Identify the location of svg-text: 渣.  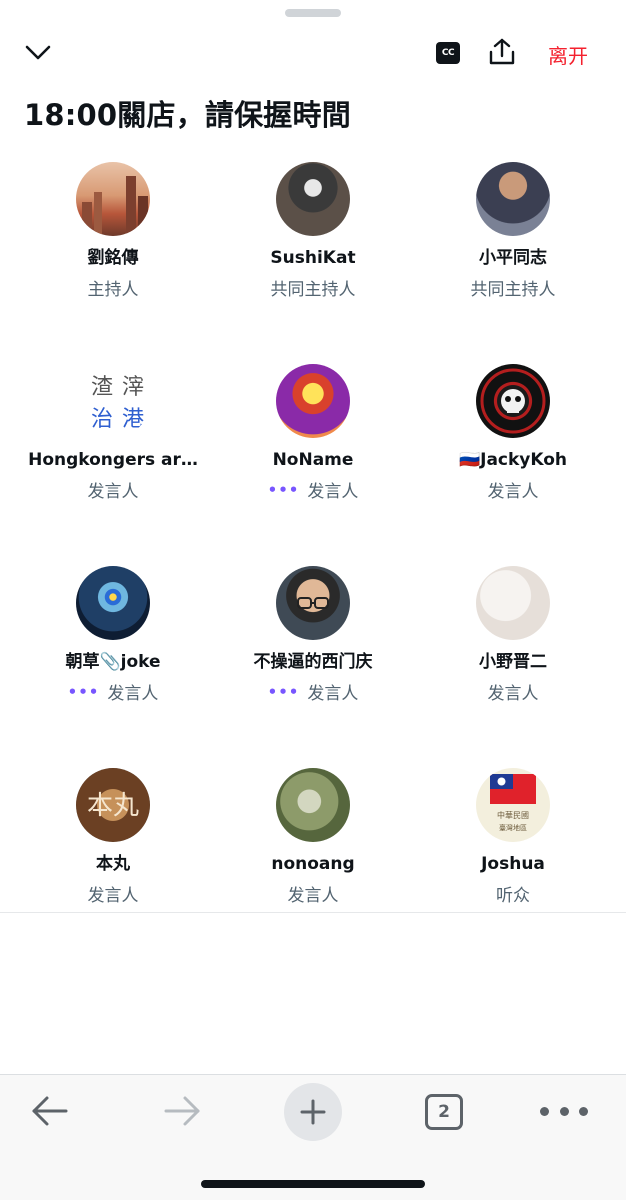
(102, 387).